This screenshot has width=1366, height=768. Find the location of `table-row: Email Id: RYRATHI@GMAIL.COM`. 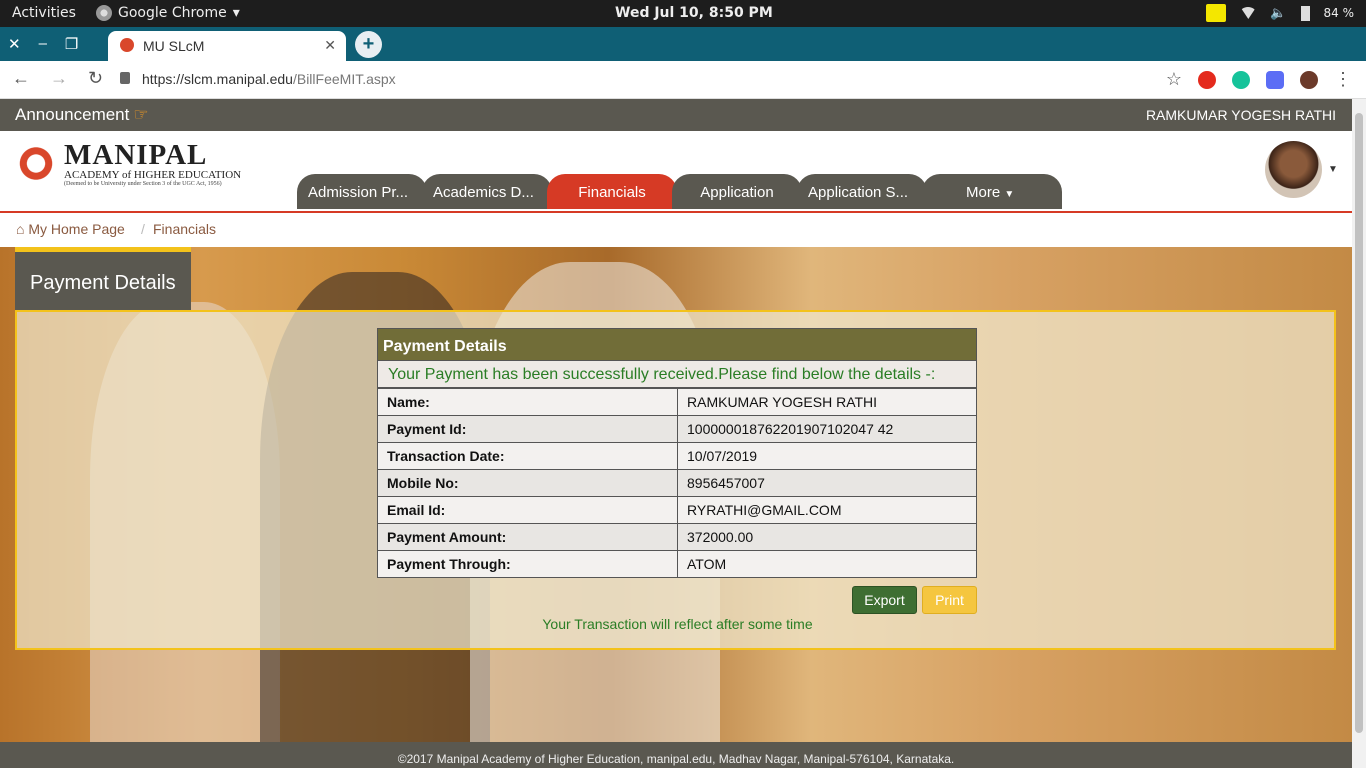

table-row: Email Id: RYRATHI@GMAIL.COM is located at coordinates (677, 510).